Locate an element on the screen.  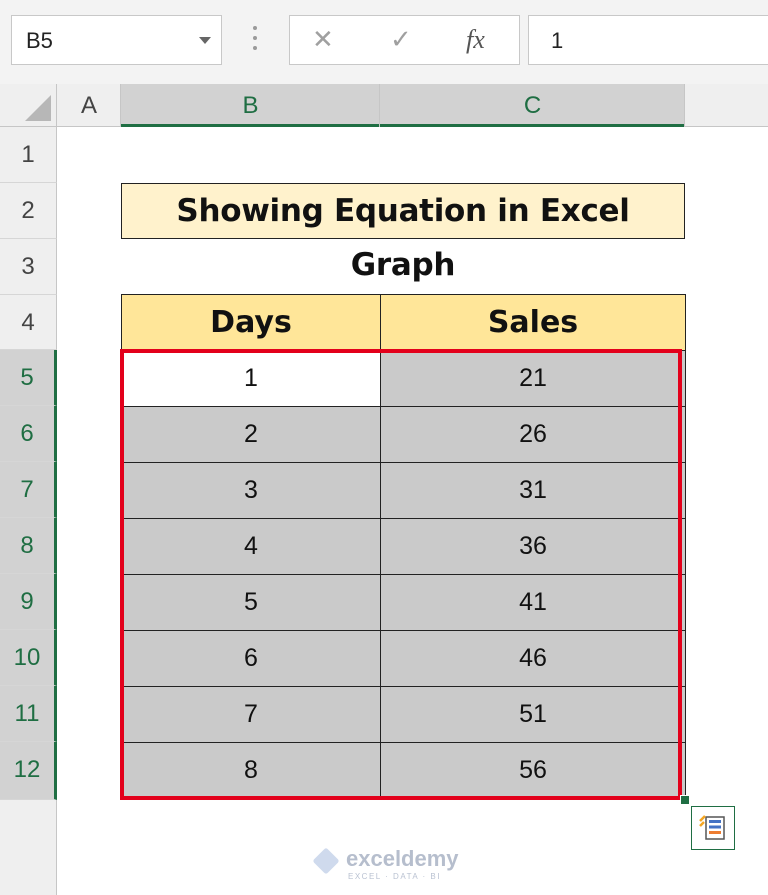
row-header-2: 2 is located at coordinates (28, 211).